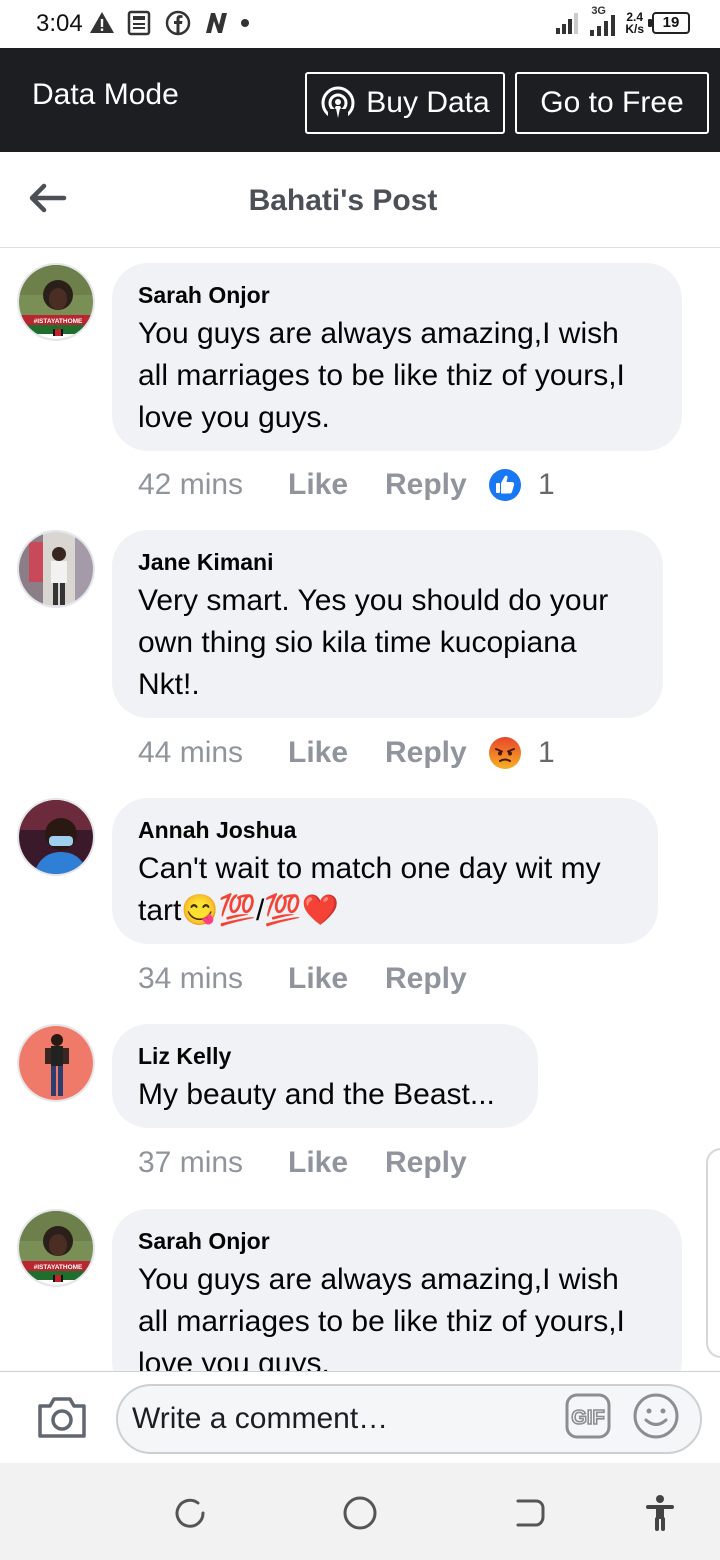  Describe the element at coordinates (105, 94) in the screenshot. I see `data-mode-label: Data Mode` at that location.